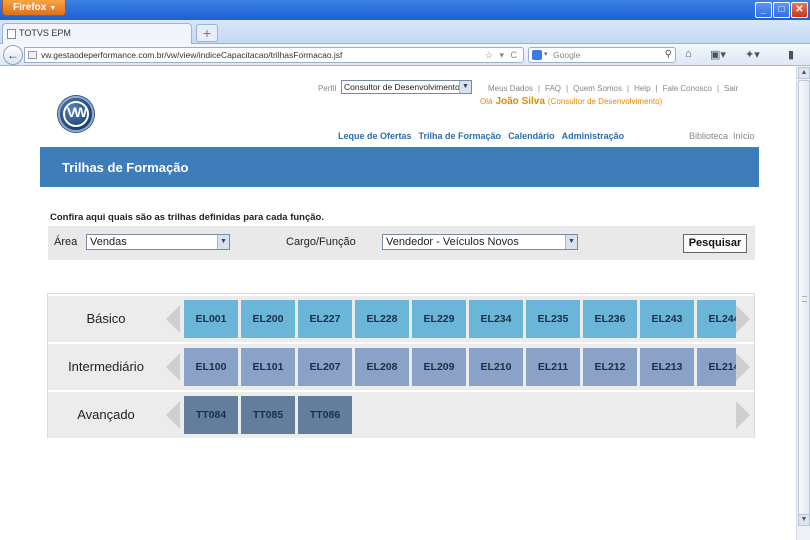 This screenshot has height=540, width=810. What do you see at coordinates (593, 136) in the screenshot?
I see `menu-administracao: Administração` at bounding box center [593, 136].